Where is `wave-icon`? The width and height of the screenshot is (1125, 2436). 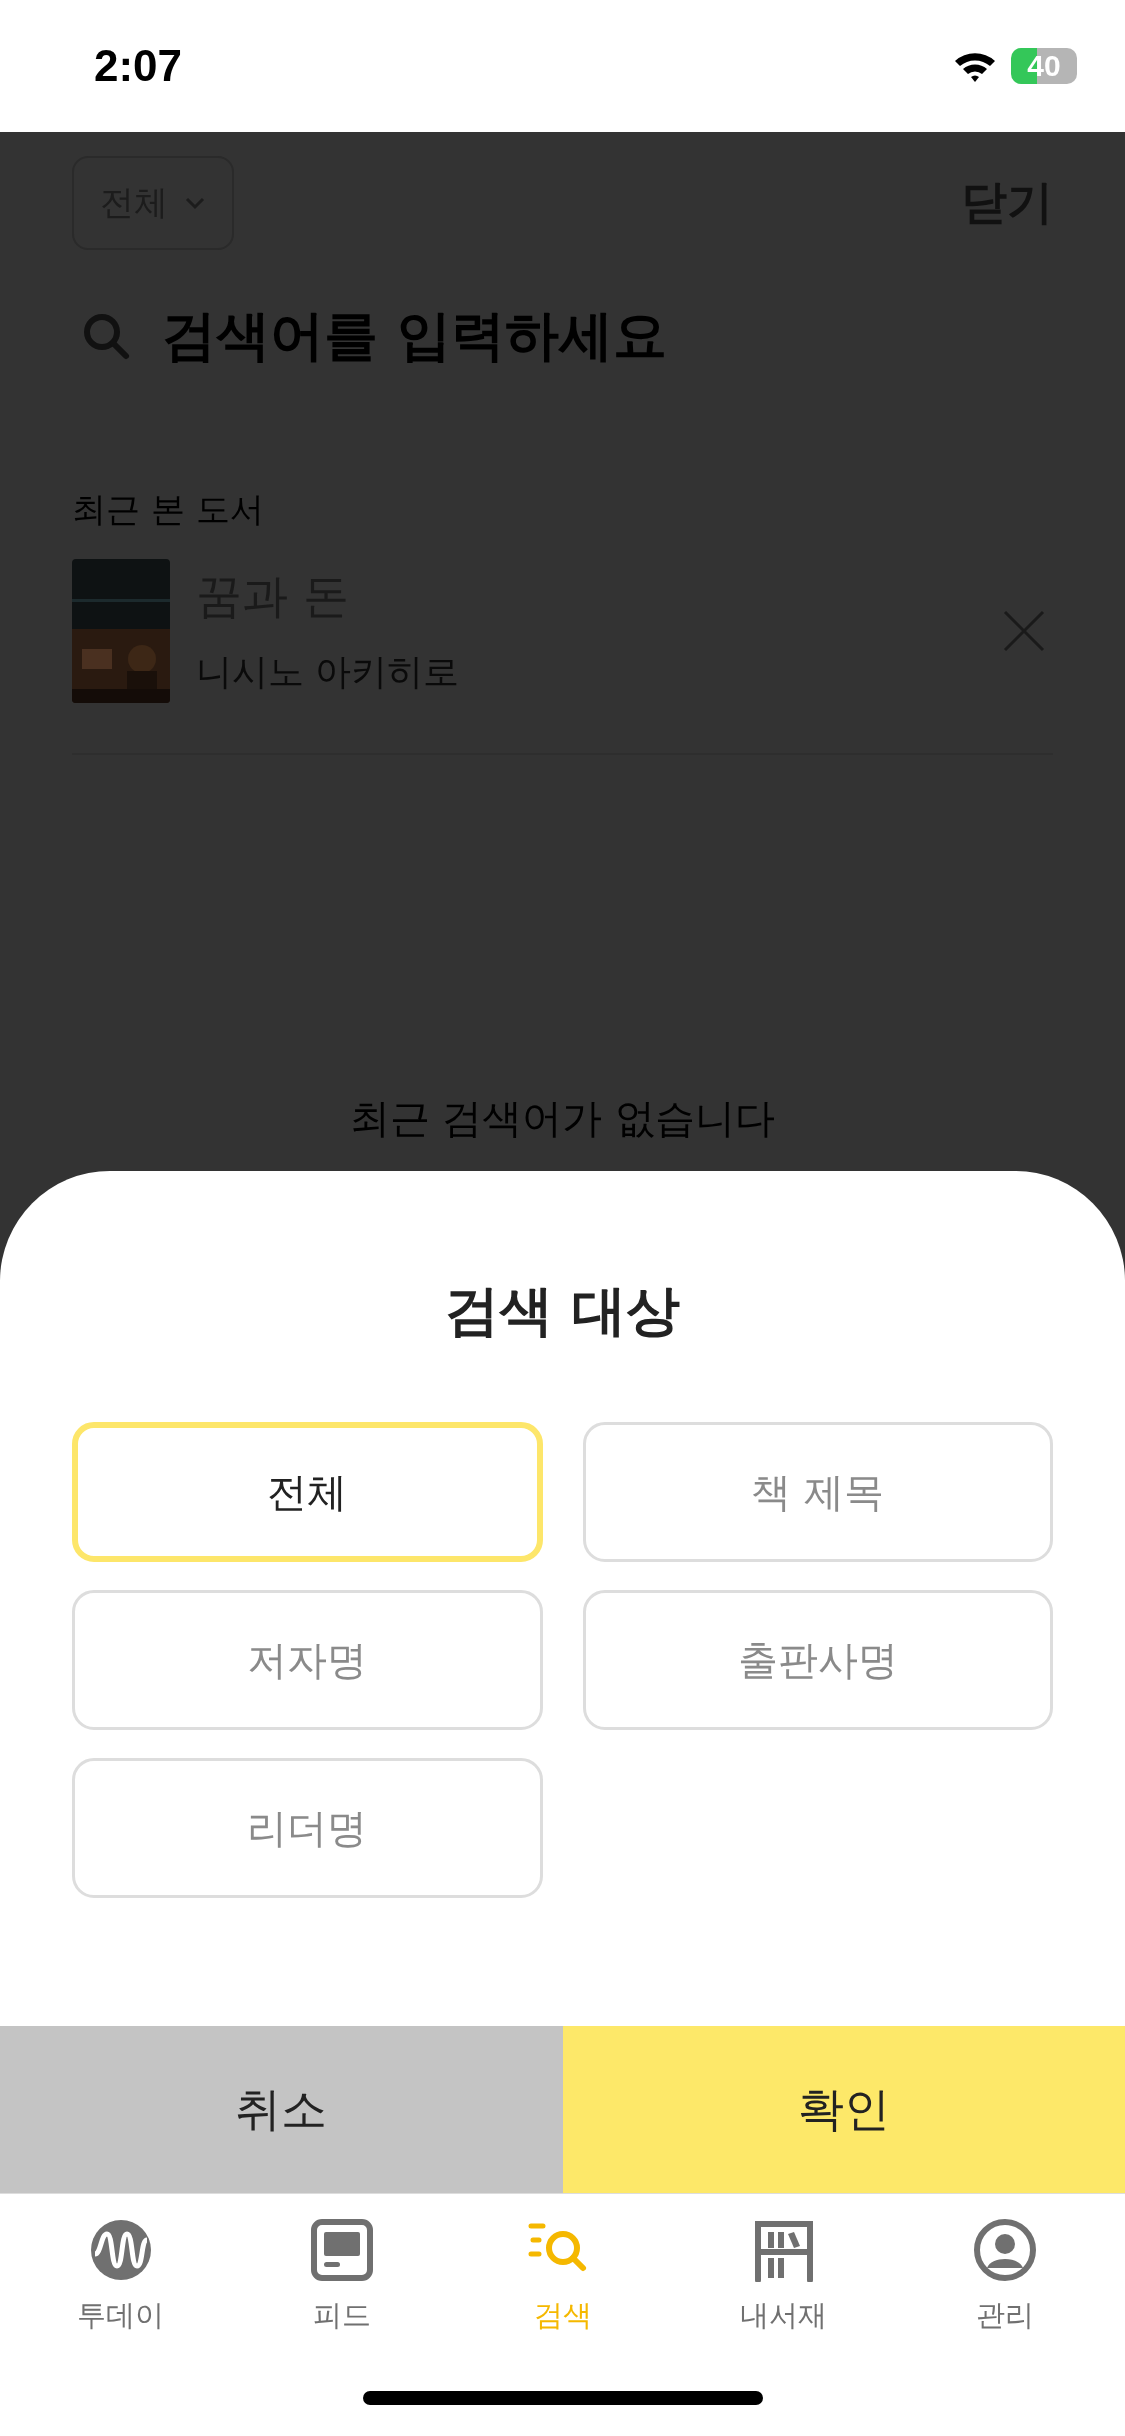 wave-icon is located at coordinates (120, 2250).